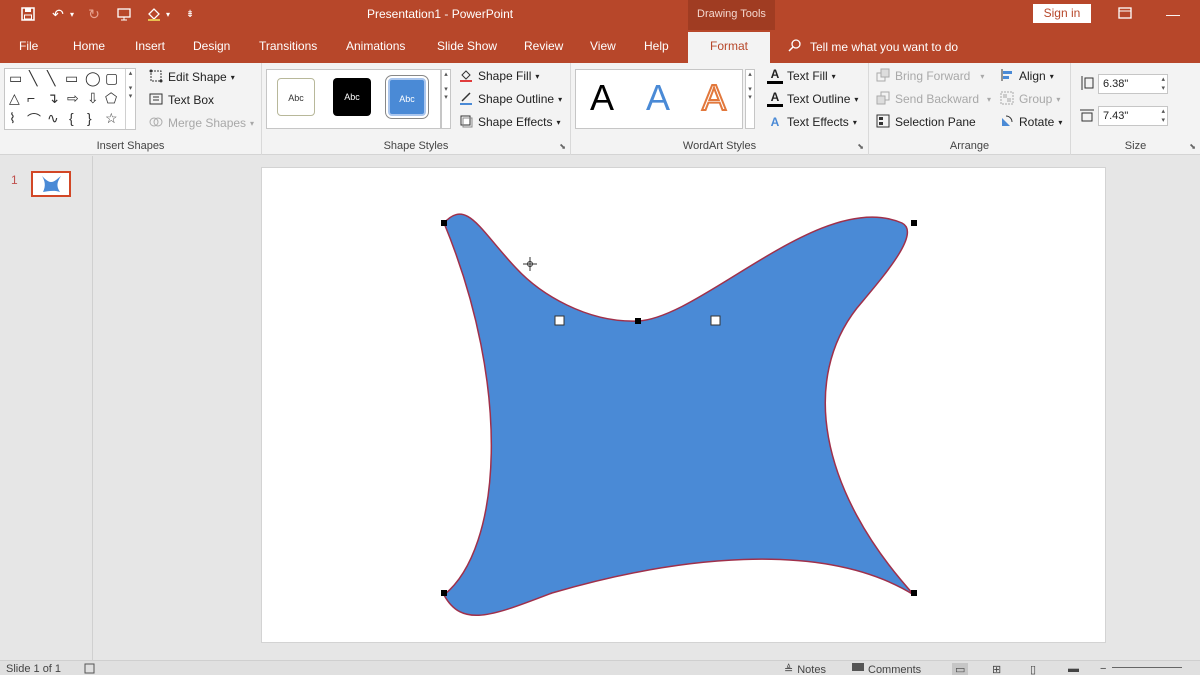 The image size is (1200, 675). I want to click on undo-icon: ↶, so click(58, 14).